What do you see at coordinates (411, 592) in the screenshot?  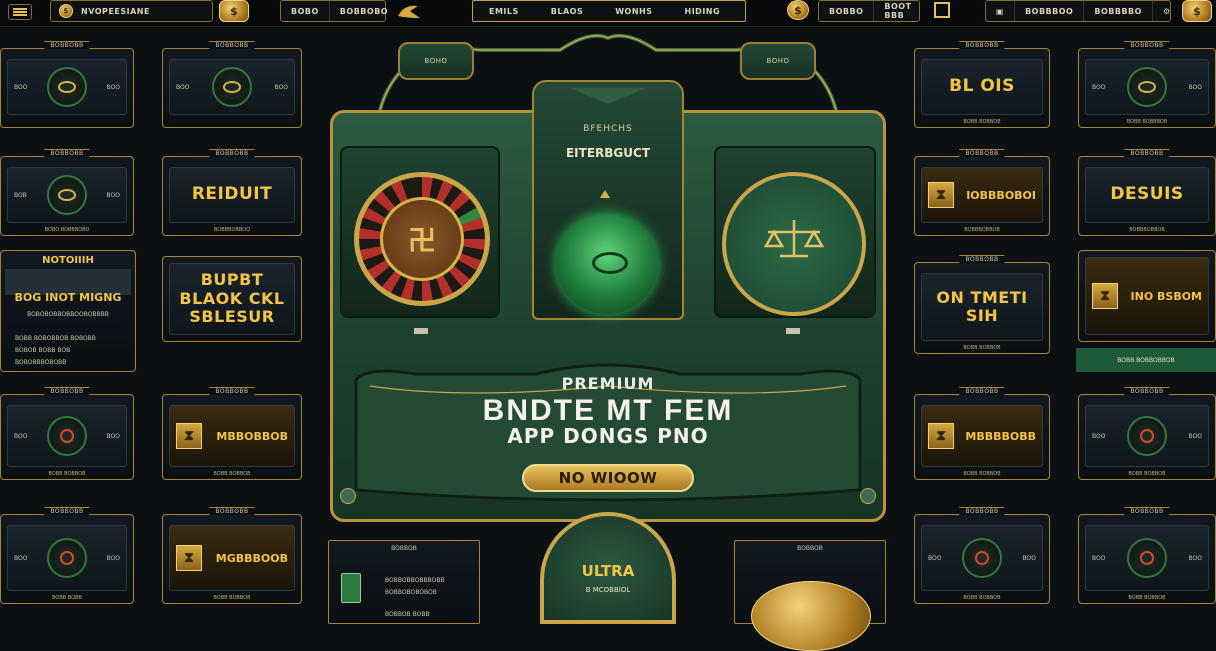 I see `info-line: BOBBOBOBOBOB` at bounding box center [411, 592].